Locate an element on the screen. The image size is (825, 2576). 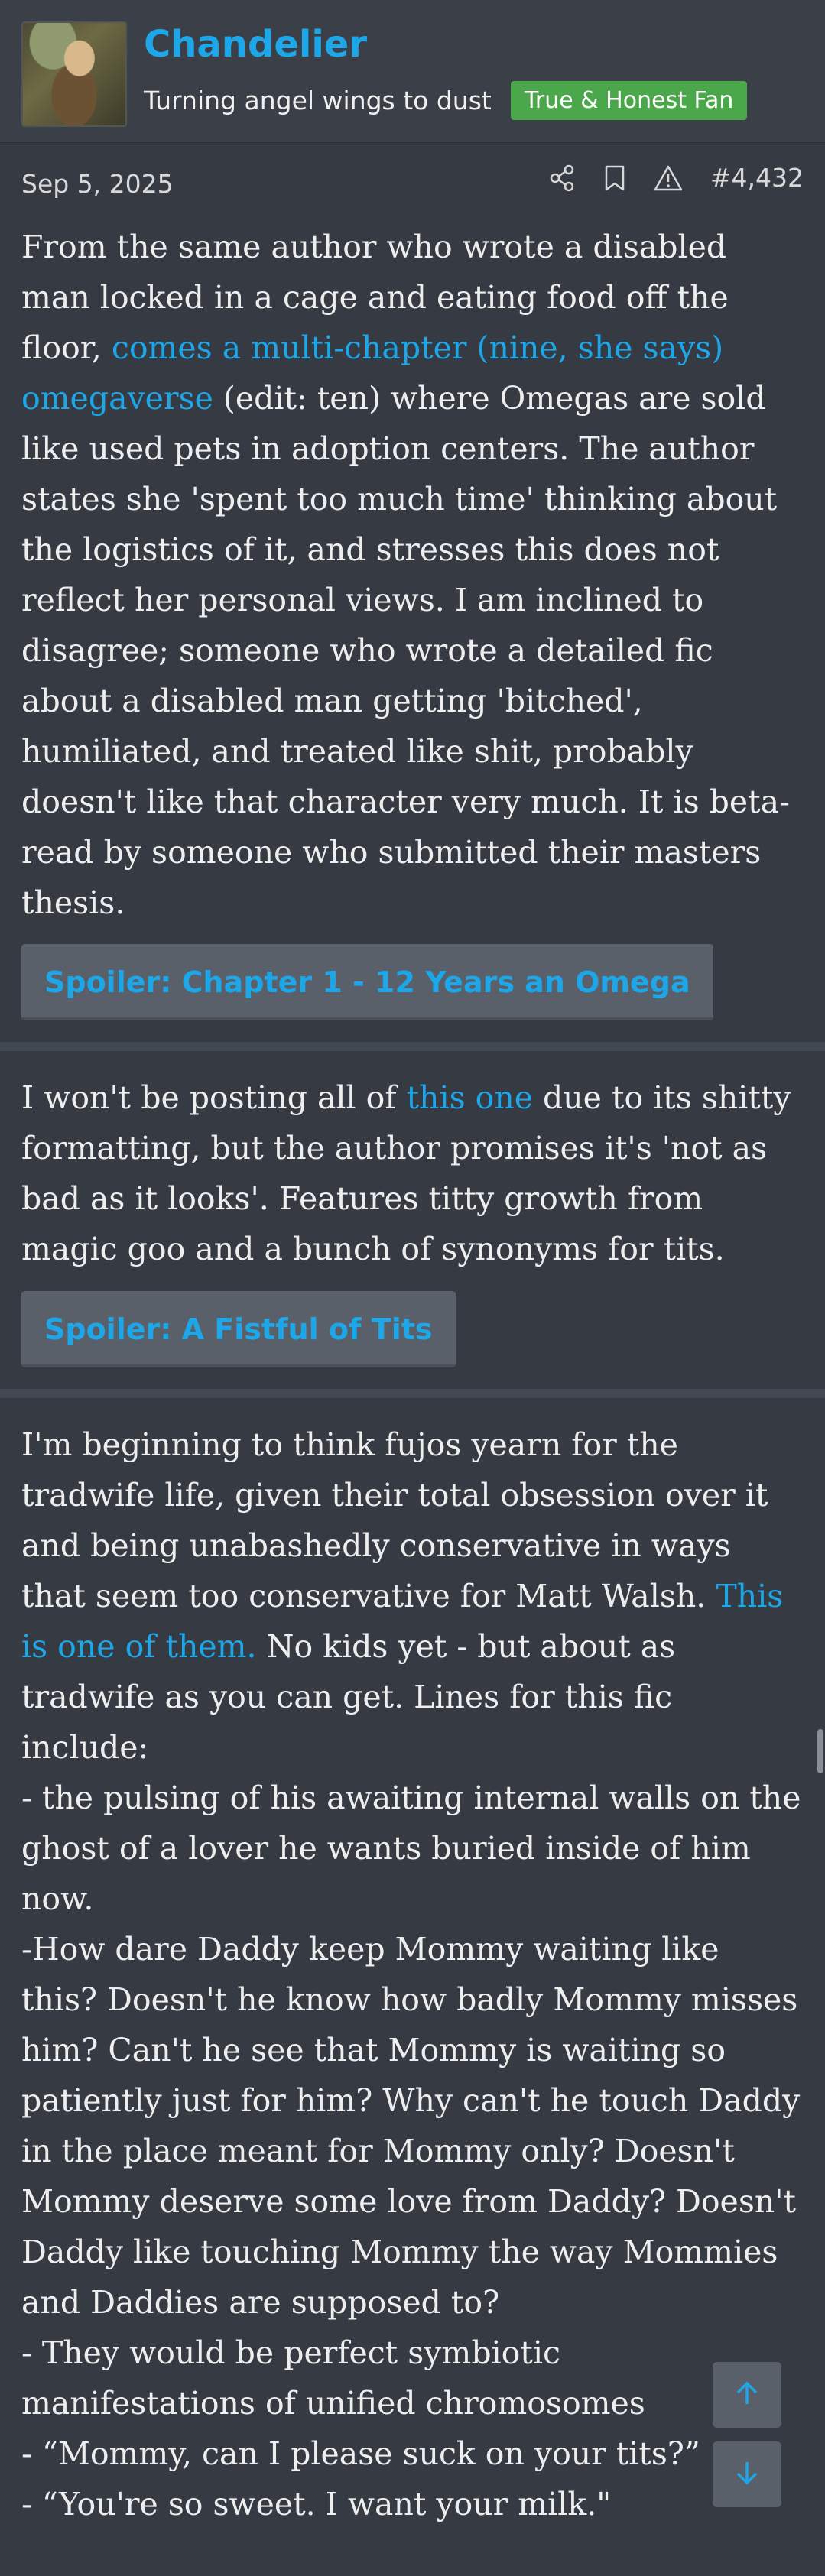
scrollbar-thumb is located at coordinates (820, 1751).